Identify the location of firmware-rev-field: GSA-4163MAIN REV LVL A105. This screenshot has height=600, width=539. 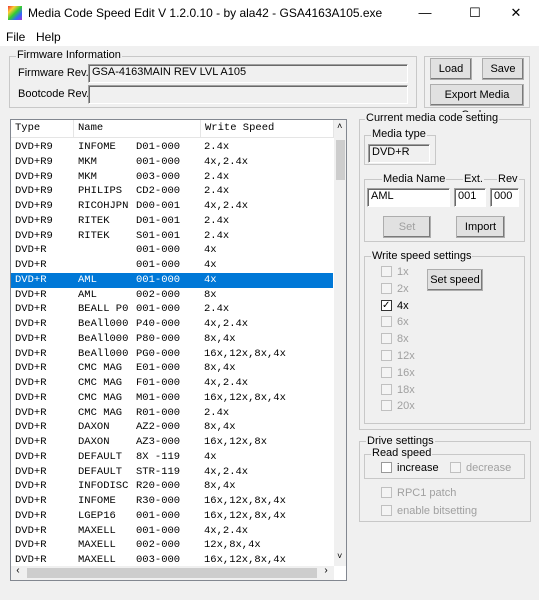
(248, 73).